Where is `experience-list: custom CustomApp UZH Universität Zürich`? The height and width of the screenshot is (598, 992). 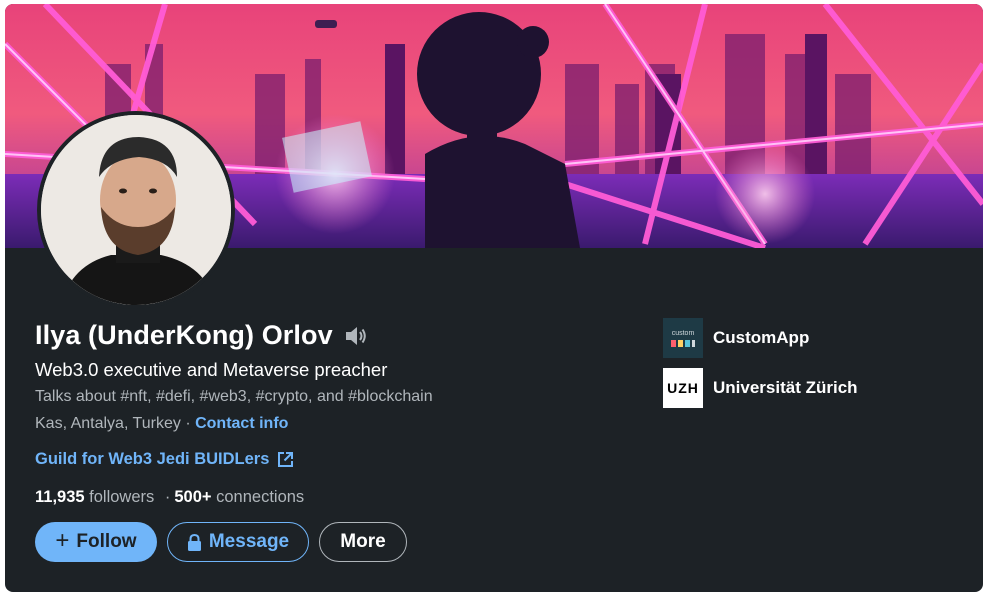
experience-list: custom CustomApp UZH Universität Zürich is located at coordinates (760, 368).